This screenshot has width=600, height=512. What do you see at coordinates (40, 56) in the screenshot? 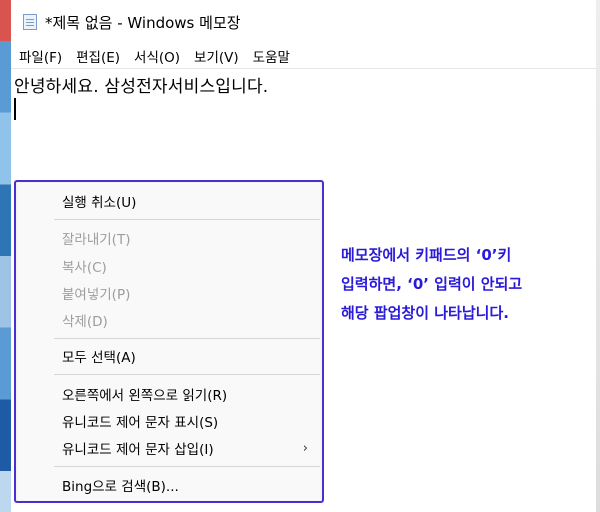
I see `menu-file: 파일(F)` at bounding box center [40, 56].